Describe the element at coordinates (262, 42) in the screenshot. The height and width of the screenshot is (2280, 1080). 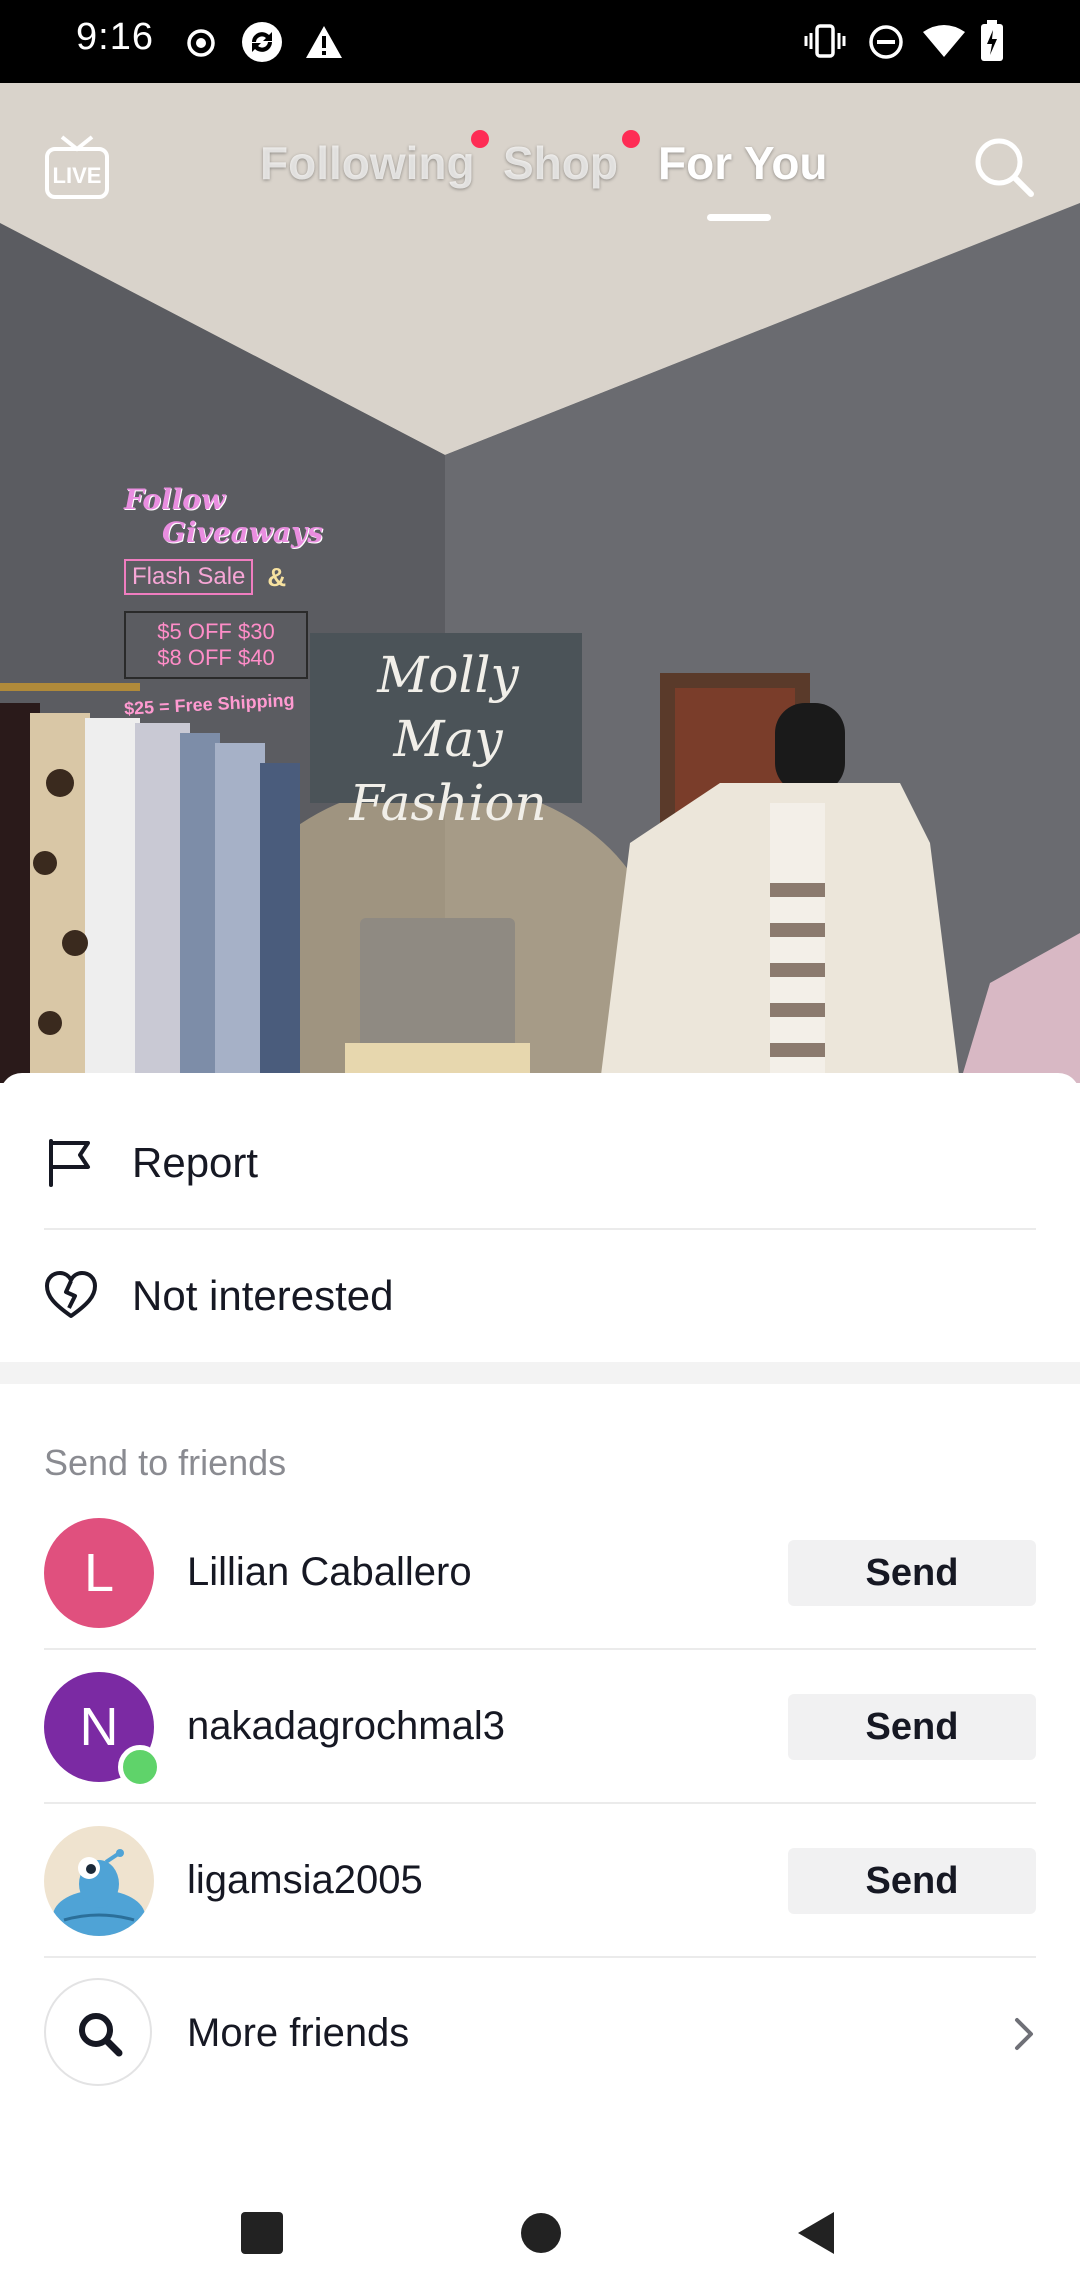
I see `sync-icon` at that location.